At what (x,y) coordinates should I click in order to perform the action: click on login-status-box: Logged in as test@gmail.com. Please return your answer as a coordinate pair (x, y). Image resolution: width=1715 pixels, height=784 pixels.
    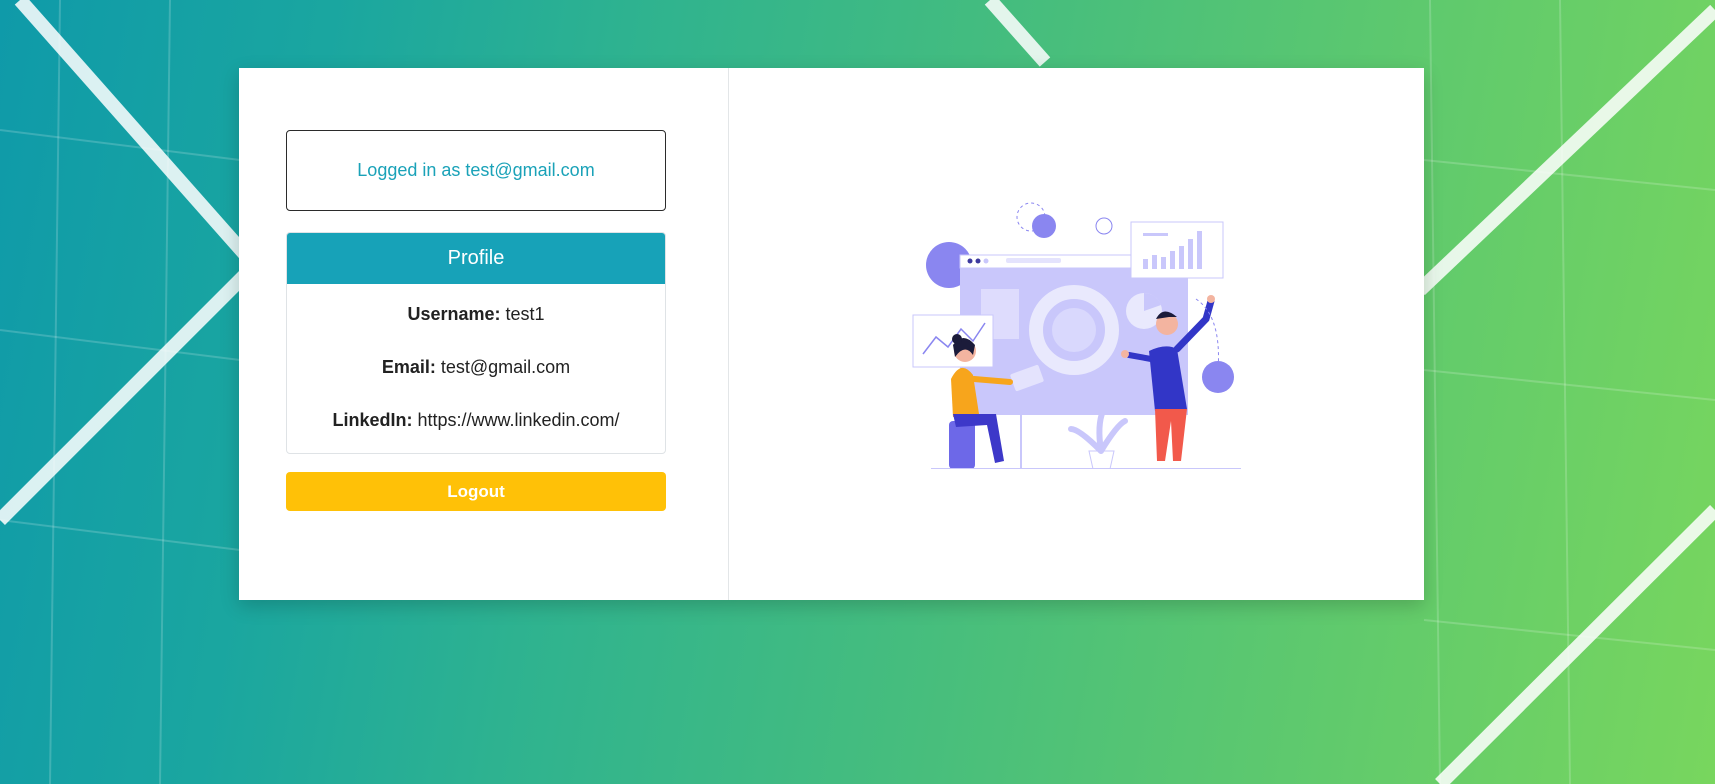
    Looking at the image, I should click on (476, 170).